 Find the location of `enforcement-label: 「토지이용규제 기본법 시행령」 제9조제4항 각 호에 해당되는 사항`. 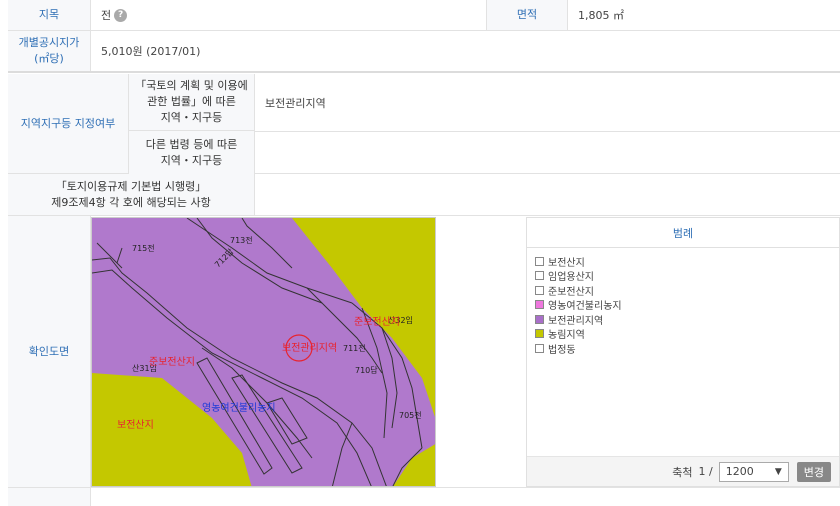

enforcement-label: 「토지이용규제 기본법 시행령」 제9조제4항 각 호에 해당되는 사항 is located at coordinates (131, 194).